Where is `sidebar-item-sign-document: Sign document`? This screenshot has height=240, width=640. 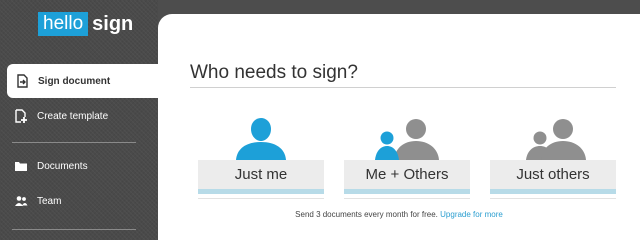 sidebar-item-sign-document: Sign document is located at coordinates (82, 81).